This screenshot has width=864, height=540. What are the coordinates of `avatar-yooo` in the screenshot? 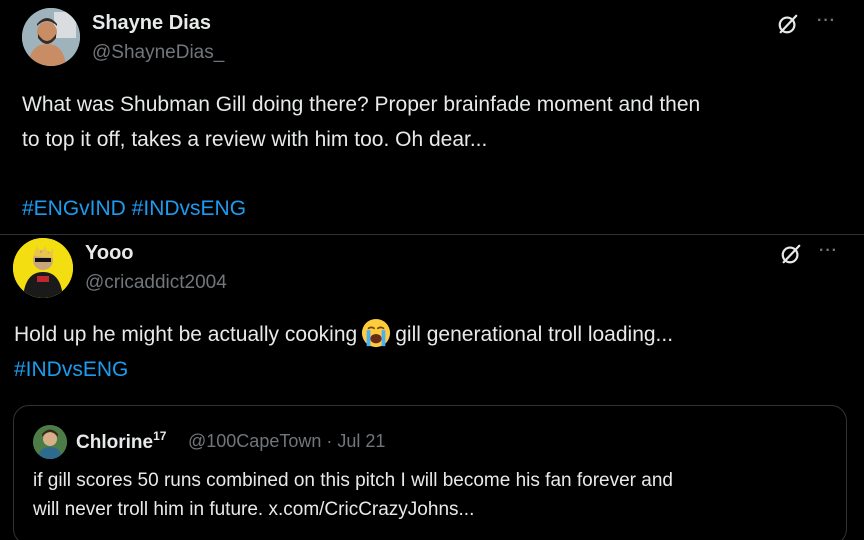 It's located at (43, 268).